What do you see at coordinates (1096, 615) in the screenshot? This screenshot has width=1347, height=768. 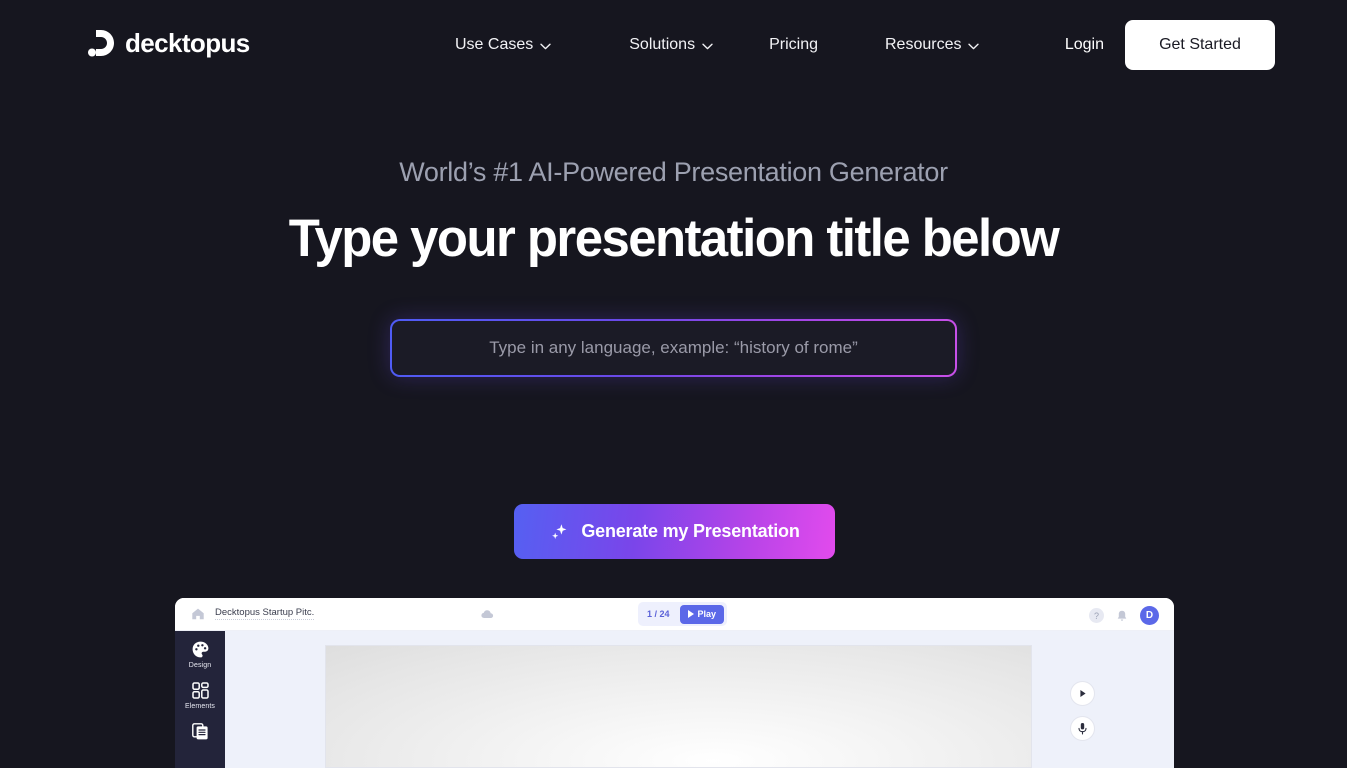 I see `help-circle-icon: ?` at bounding box center [1096, 615].